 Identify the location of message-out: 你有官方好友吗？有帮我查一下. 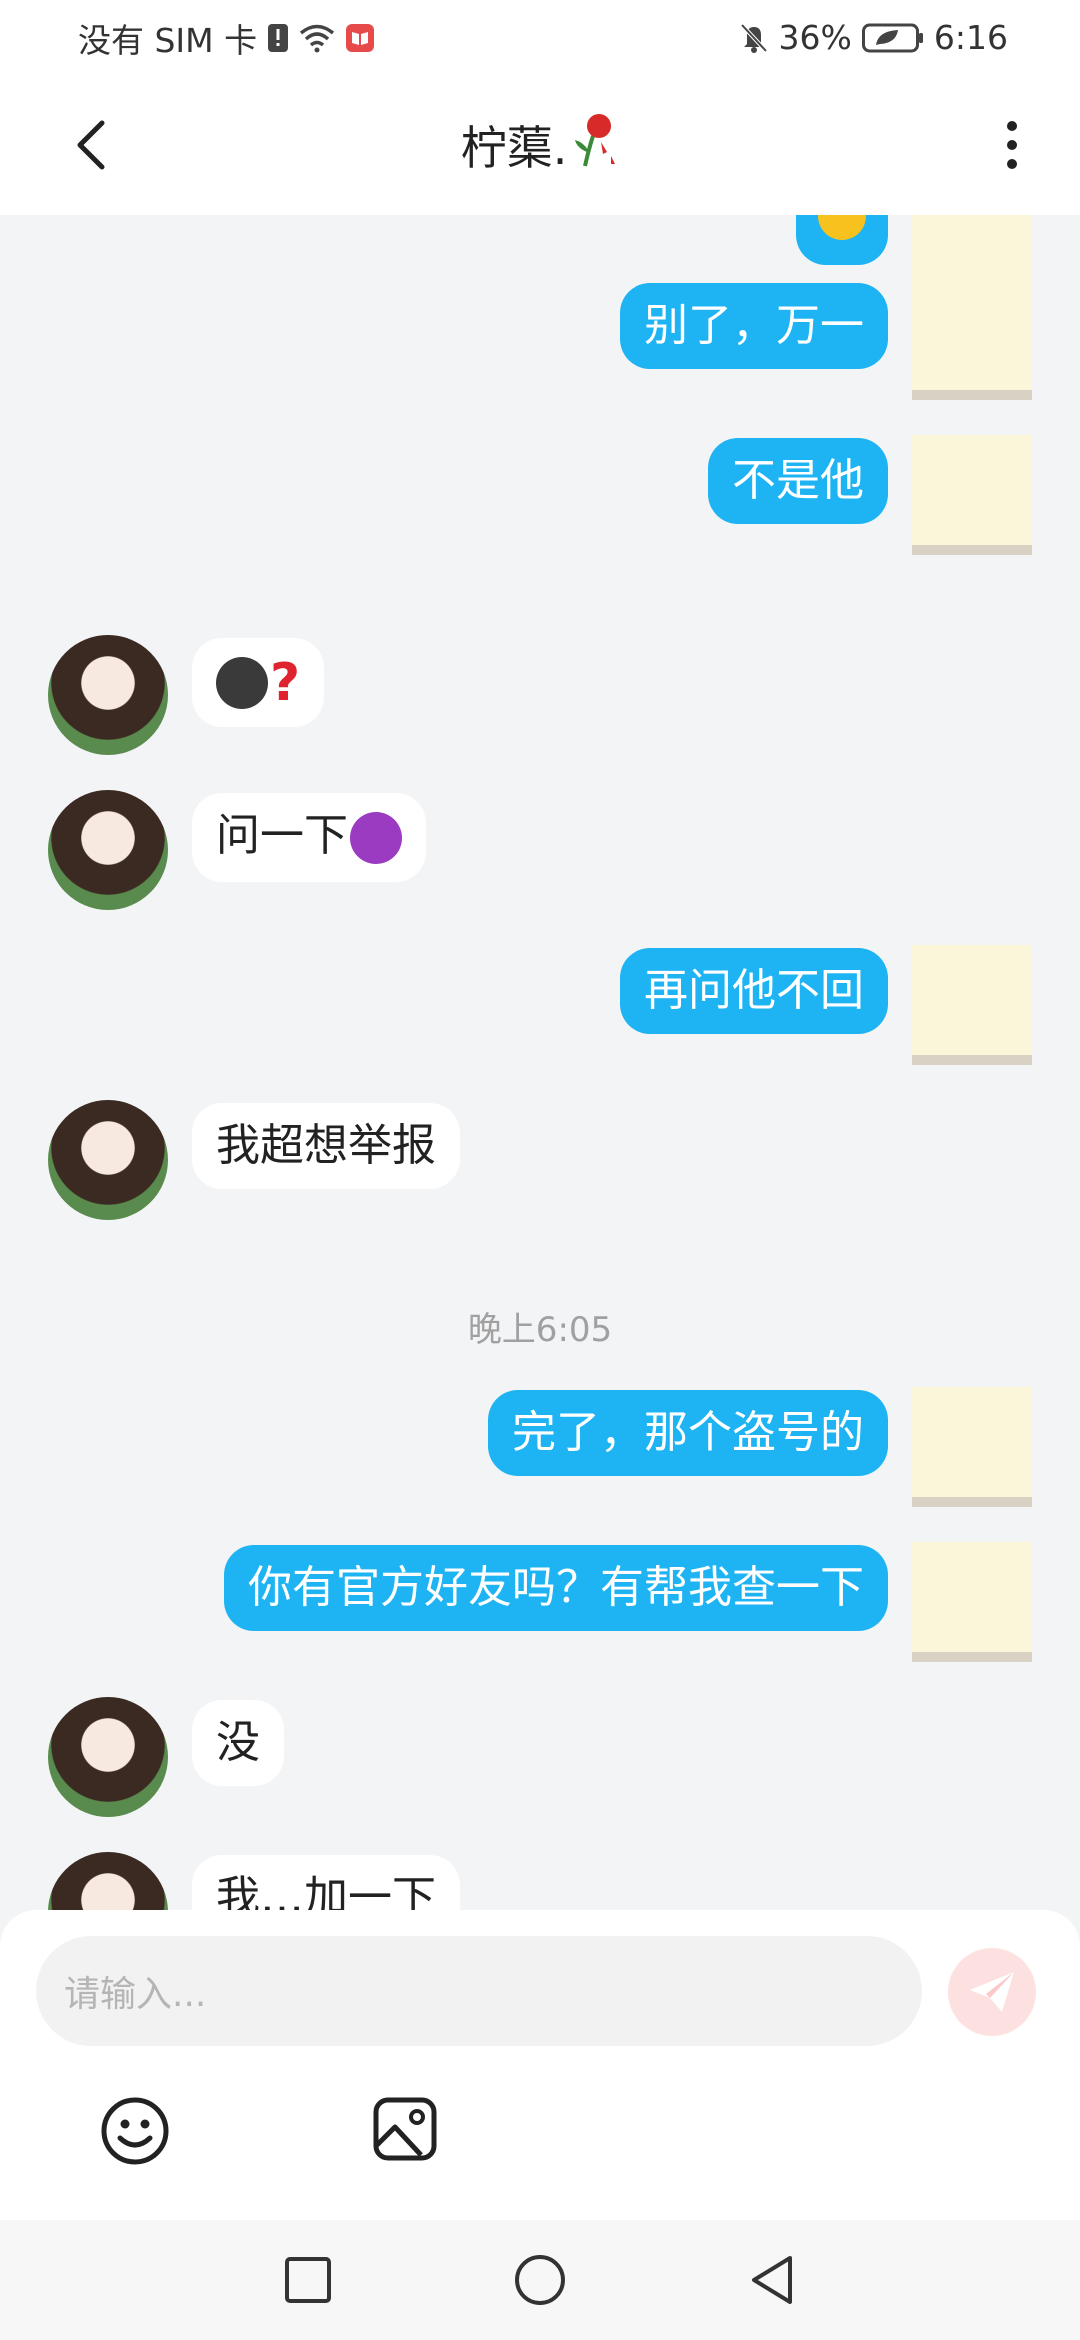
(628, 1602).